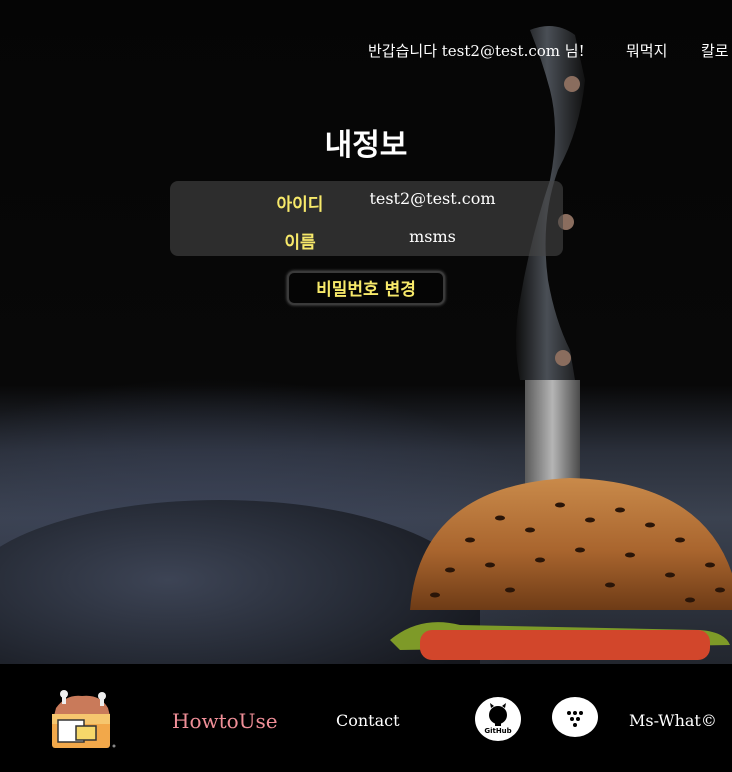 The width and height of the screenshot is (732, 772). I want to click on id-label: 아이디, so click(300, 205).